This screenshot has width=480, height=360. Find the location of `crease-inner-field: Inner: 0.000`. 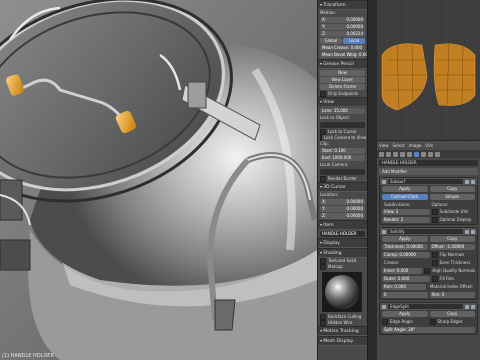

crease-inner-field: Inner: 0.000 is located at coordinates (402, 271).